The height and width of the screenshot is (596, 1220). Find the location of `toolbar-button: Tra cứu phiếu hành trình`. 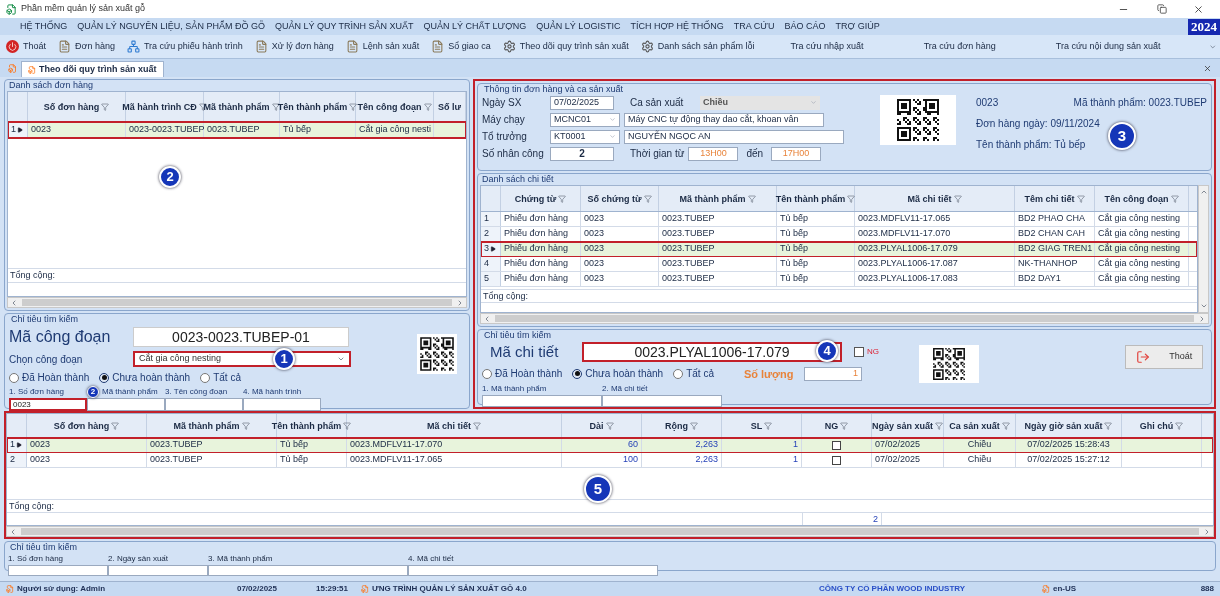

toolbar-button: Tra cứu phiếu hành trình is located at coordinates (184, 46).